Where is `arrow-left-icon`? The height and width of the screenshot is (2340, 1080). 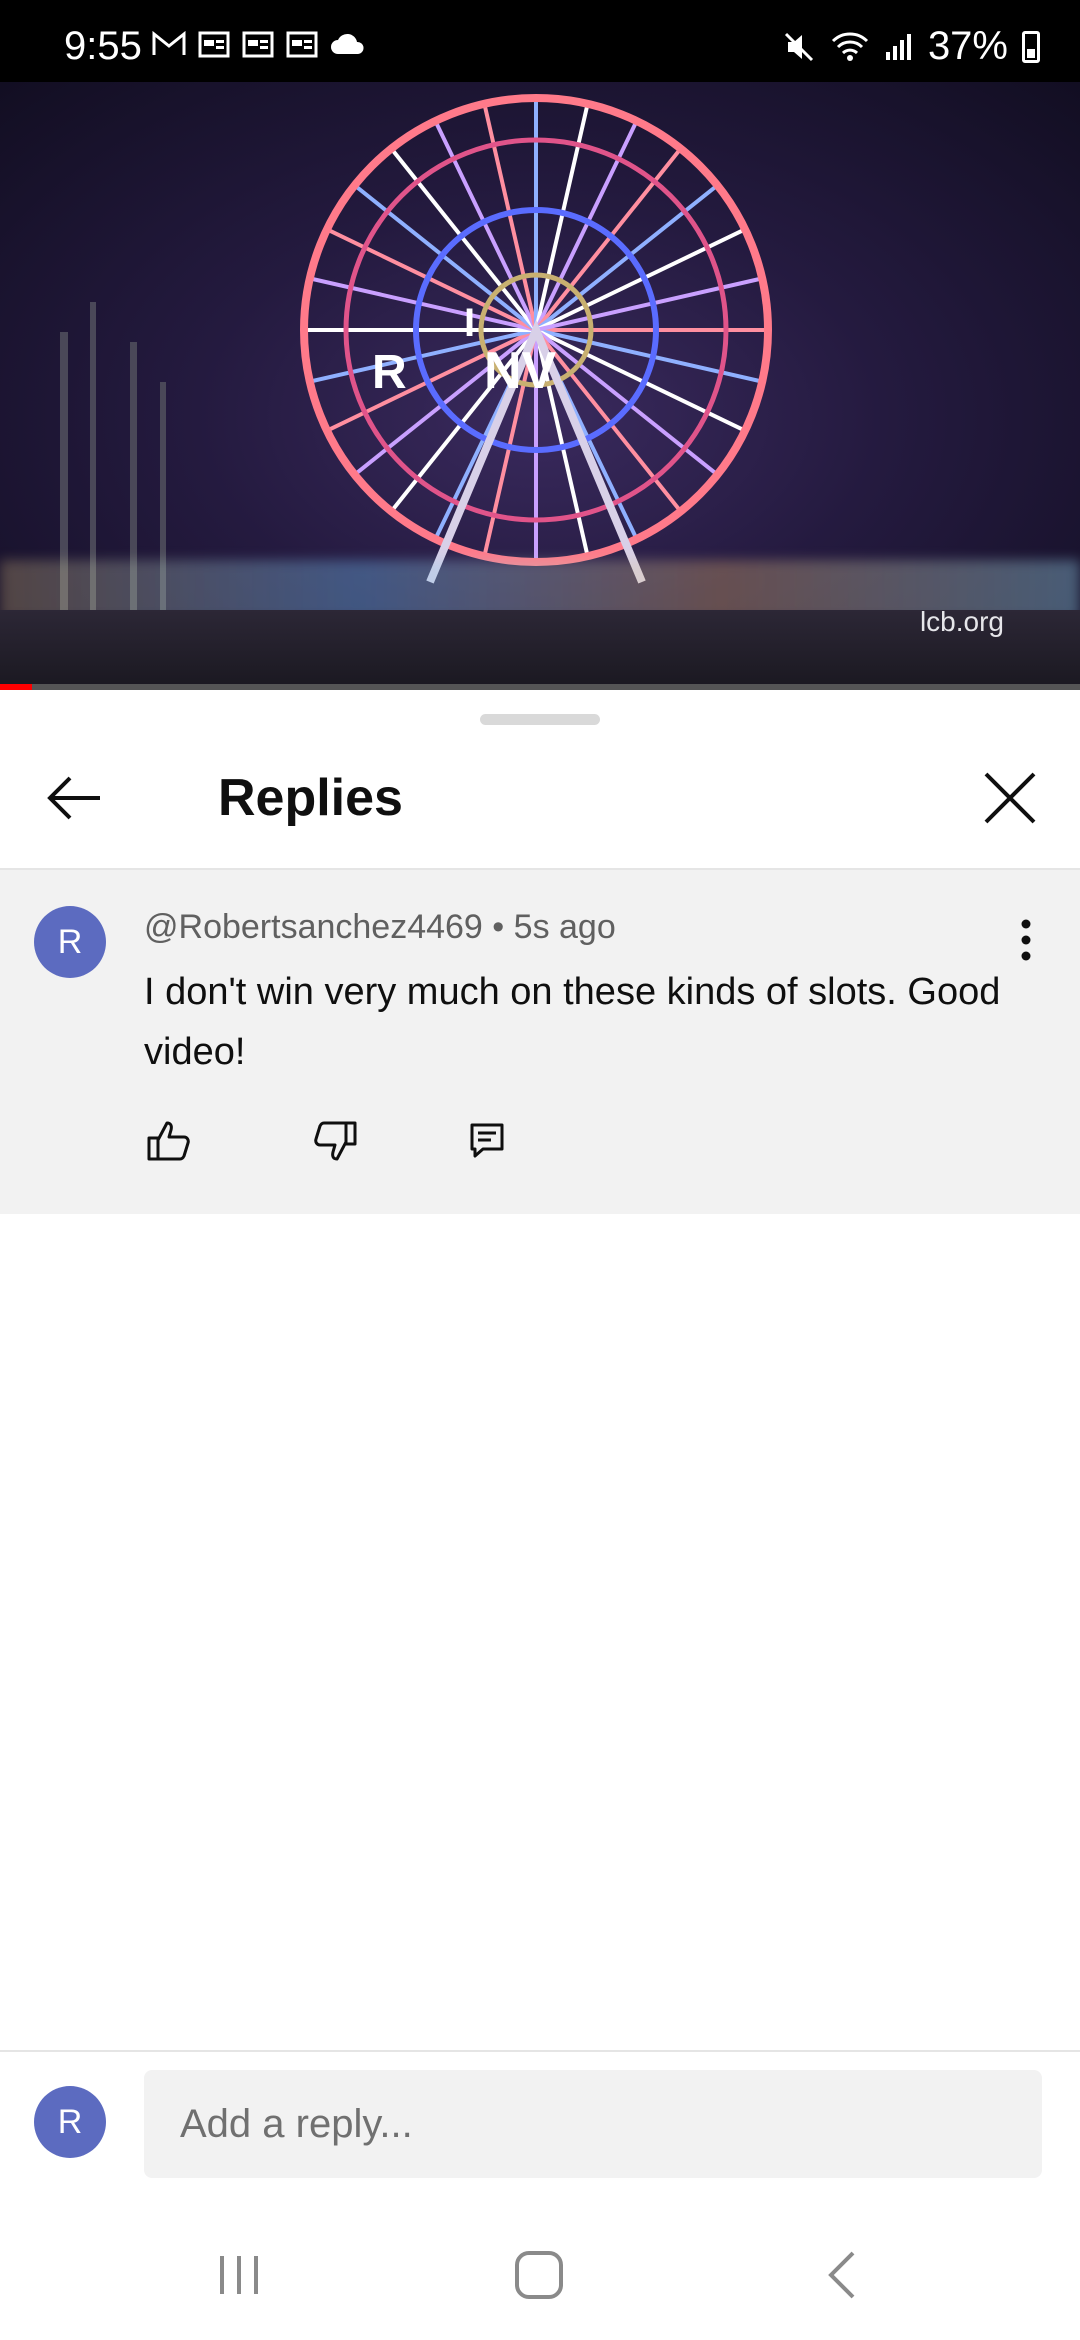
arrow-left-icon is located at coordinates (73, 798).